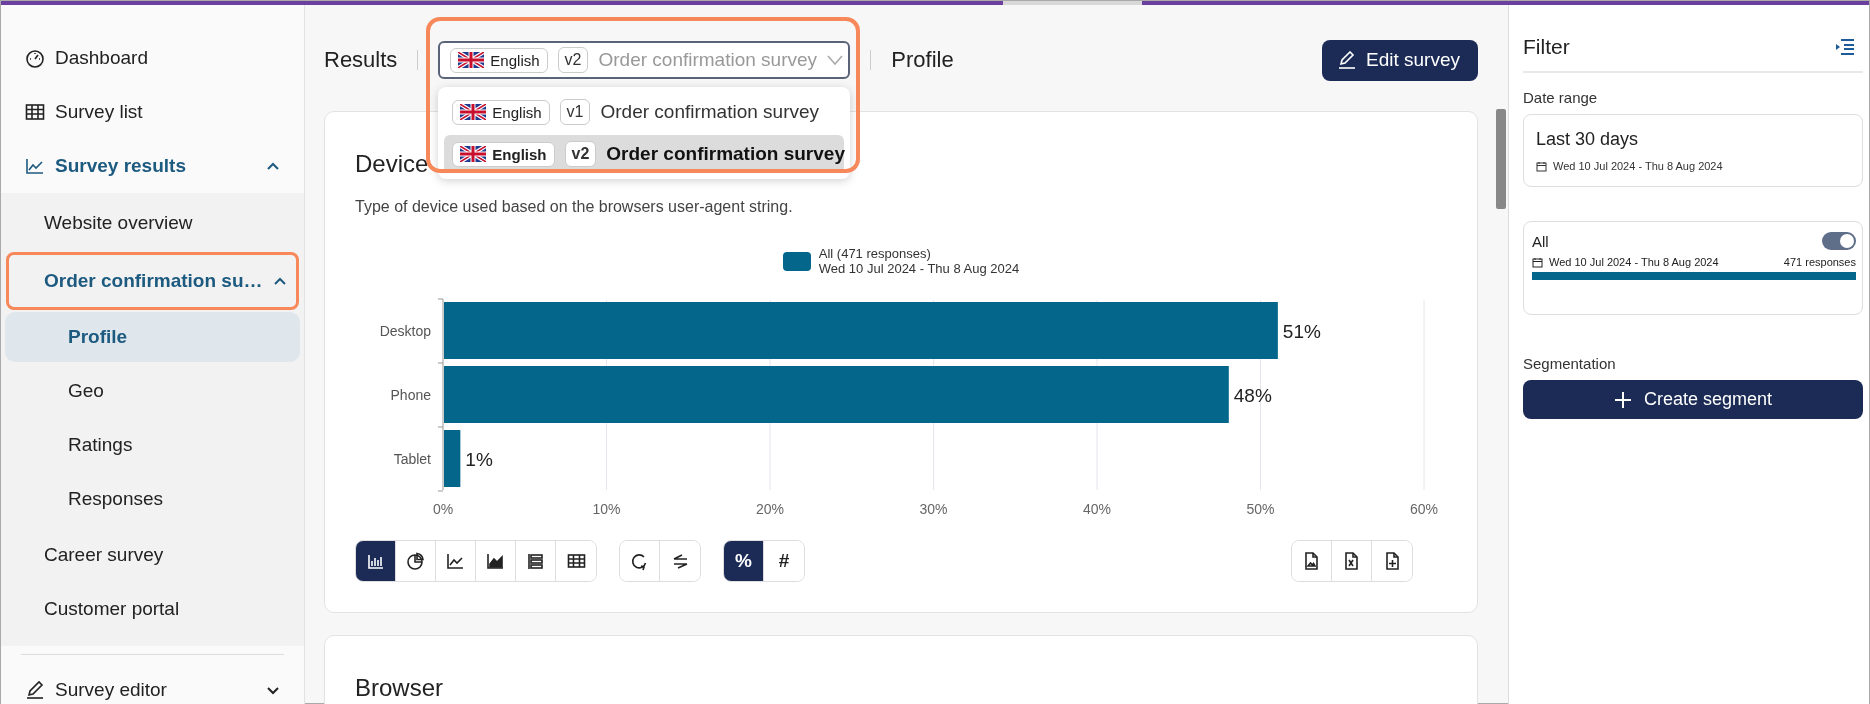  I want to click on caret-down-icon, so click(273, 690).